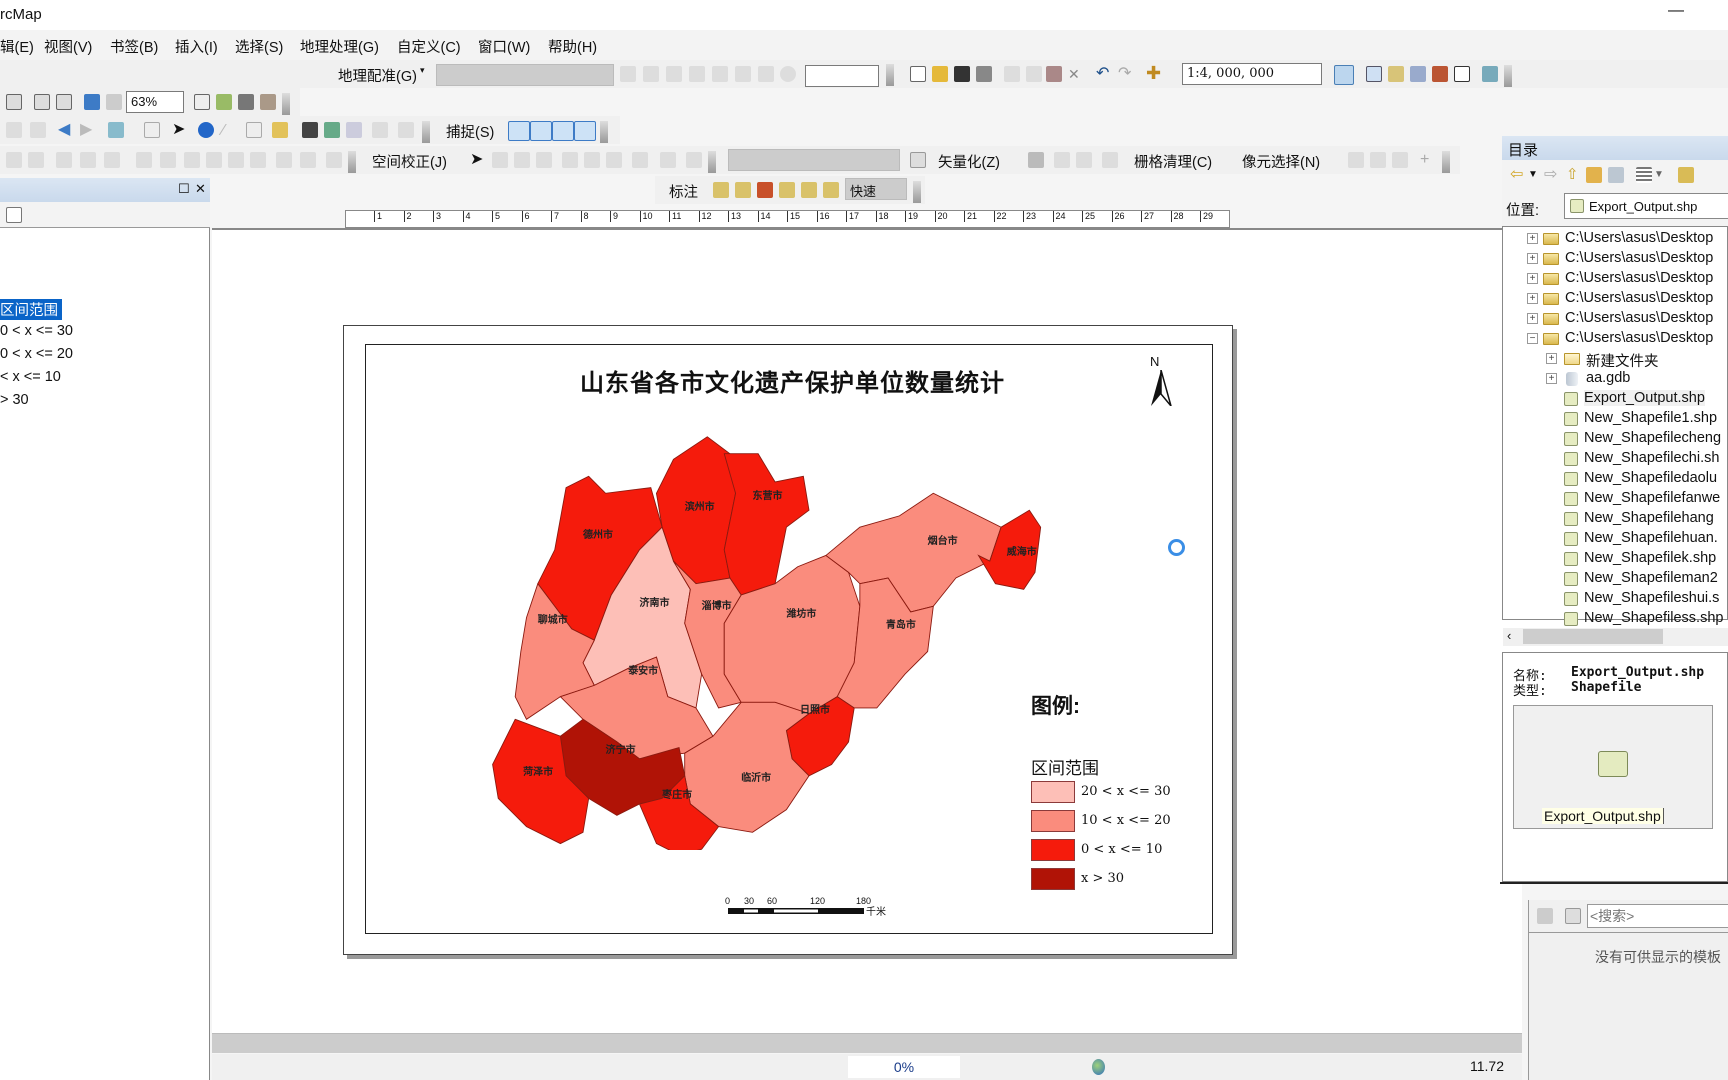 The height and width of the screenshot is (1080, 1728). Describe the element at coordinates (64, 102) in the screenshot. I see `fixed-zoom-out-icon` at that location.